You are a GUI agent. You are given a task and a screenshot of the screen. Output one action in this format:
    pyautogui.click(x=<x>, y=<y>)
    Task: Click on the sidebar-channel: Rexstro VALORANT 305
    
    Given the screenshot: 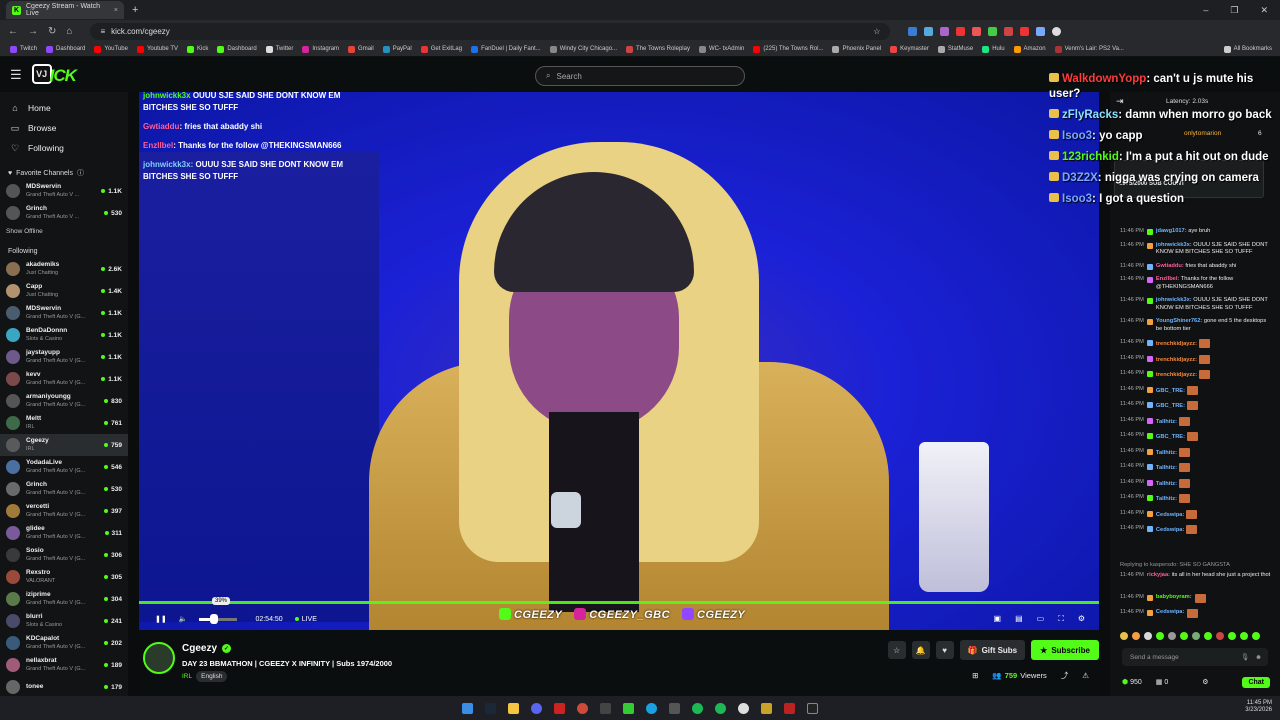 What is the action you would take?
    pyautogui.click(x=64, y=577)
    